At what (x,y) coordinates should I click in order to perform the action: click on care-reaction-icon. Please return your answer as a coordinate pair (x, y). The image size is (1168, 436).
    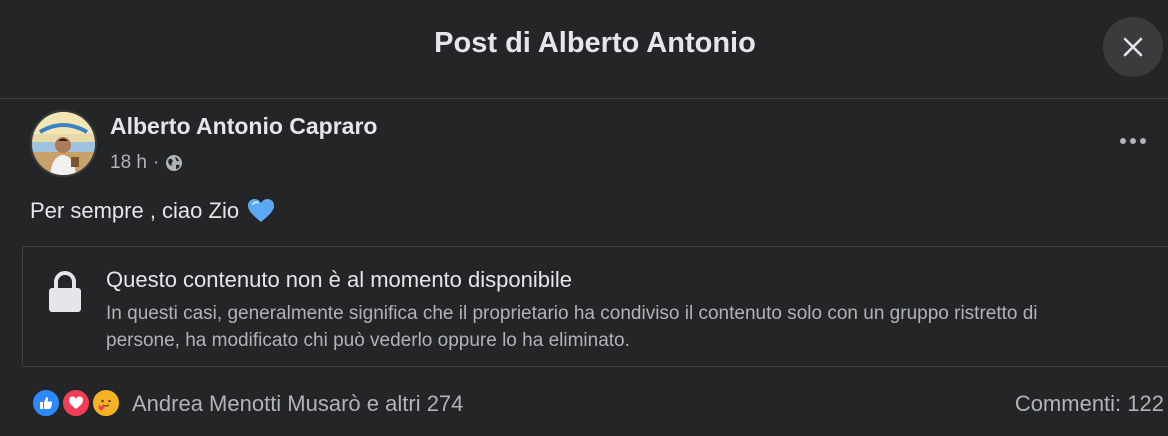
    Looking at the image, I should click on (106, 403).